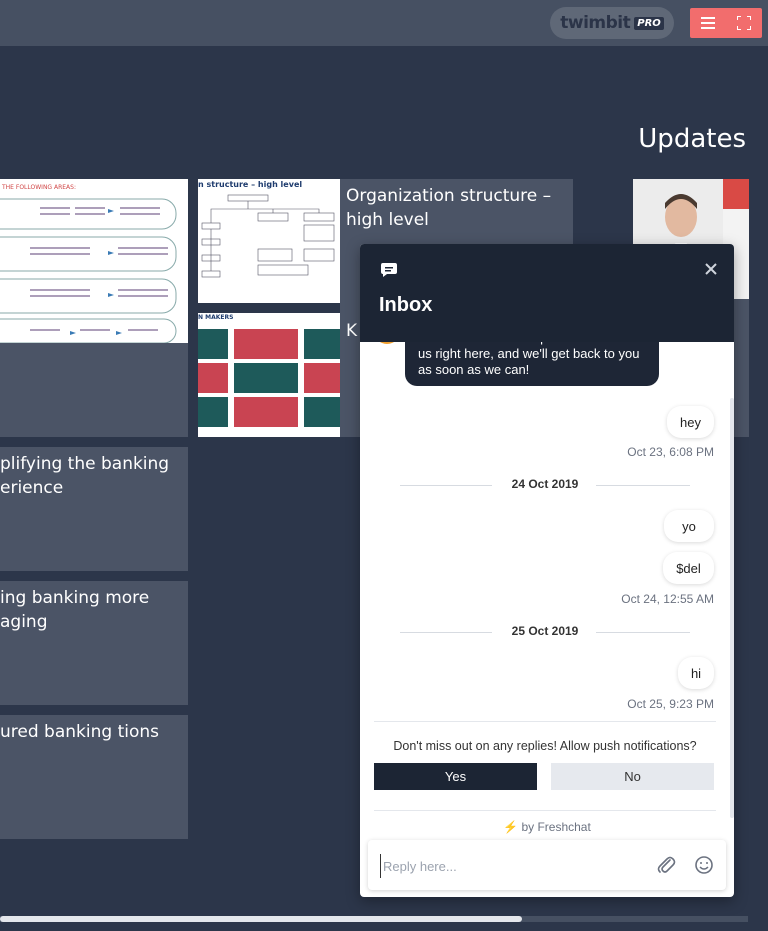  Describe the element at coordinates (670, 452) in the screenshot. I see `message-timestamp: Oct 23, 6:08 PM` at that location.